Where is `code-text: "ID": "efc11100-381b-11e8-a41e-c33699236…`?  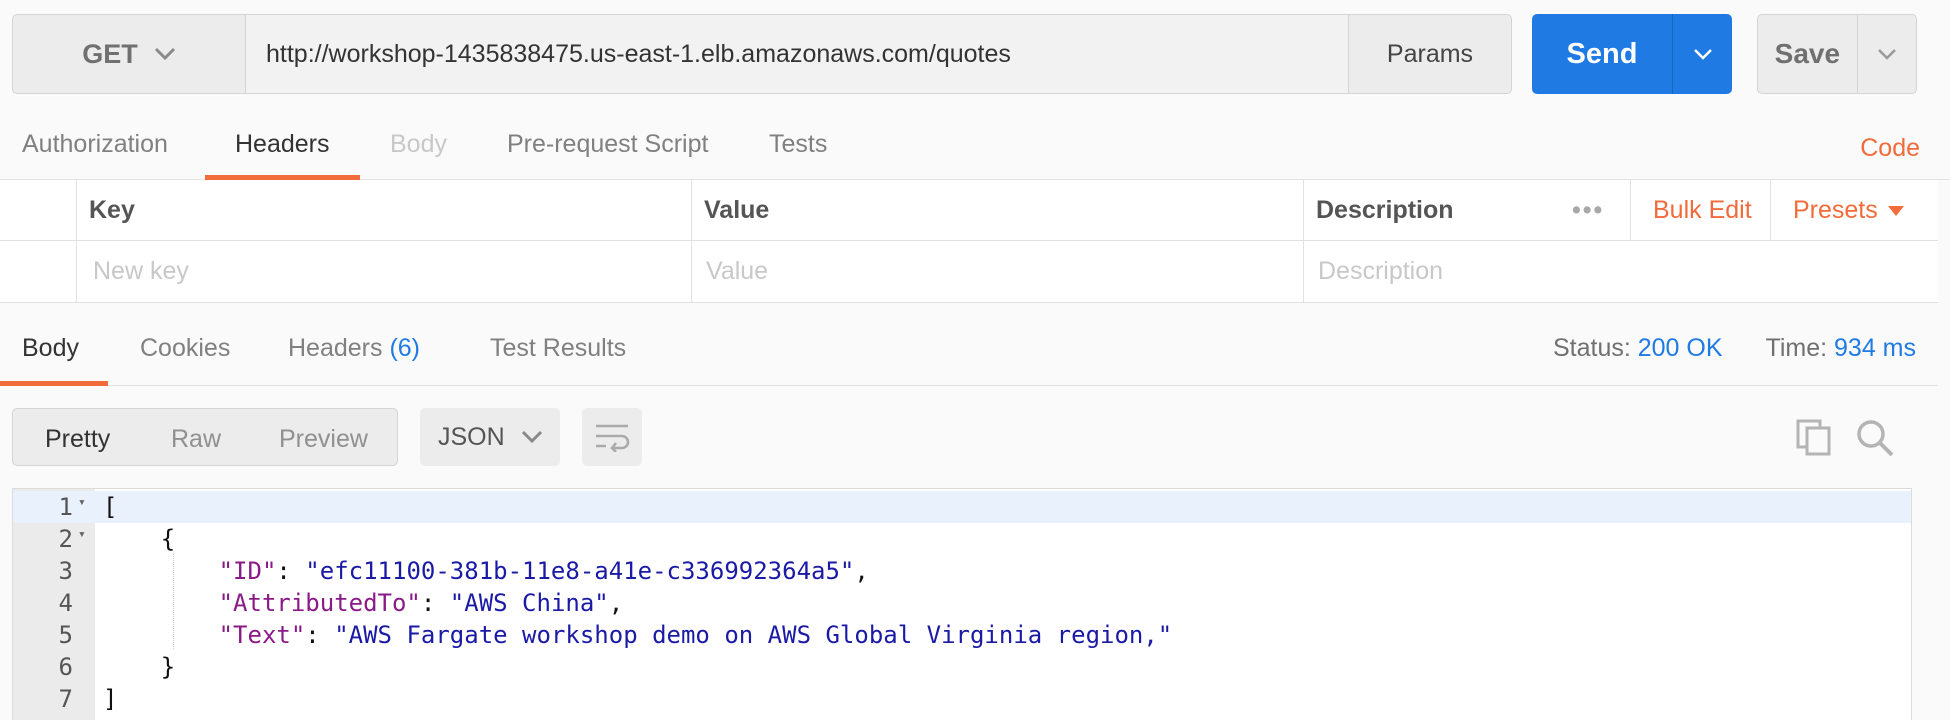
code-text: "ID": "efc11100-381b-11e8-a41e-c33699236… is located at coordinates (486, 571).